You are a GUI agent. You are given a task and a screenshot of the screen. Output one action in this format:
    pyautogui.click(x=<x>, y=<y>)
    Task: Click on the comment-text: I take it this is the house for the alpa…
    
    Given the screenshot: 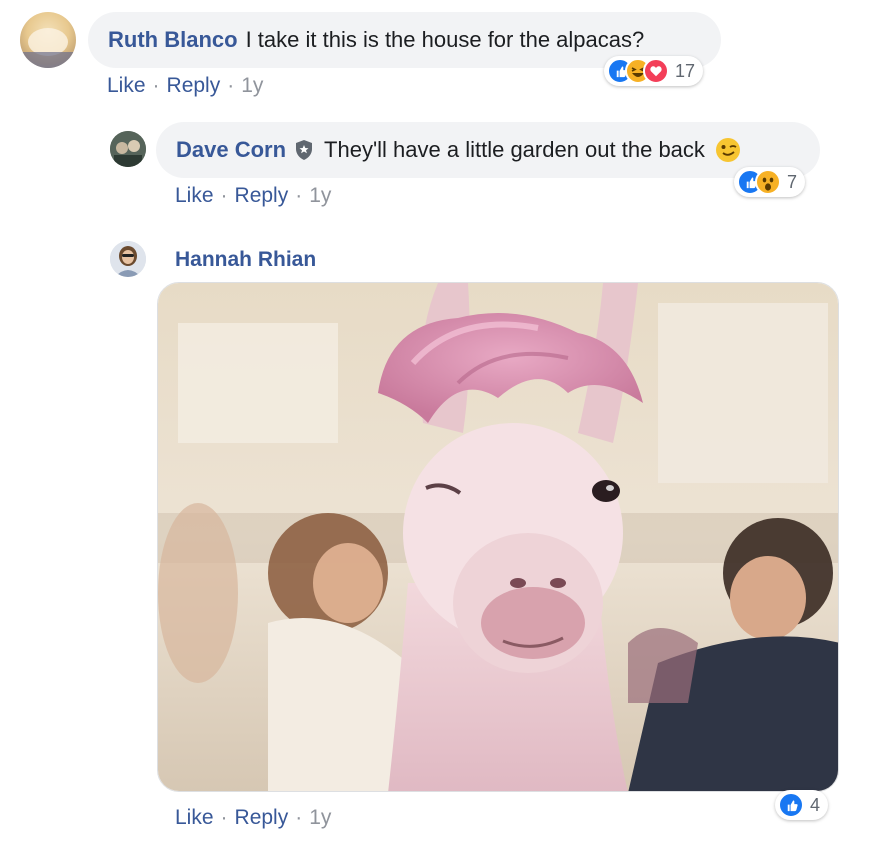 What is the action you would take?
    pyautogui.click(x=445, y=39)
    